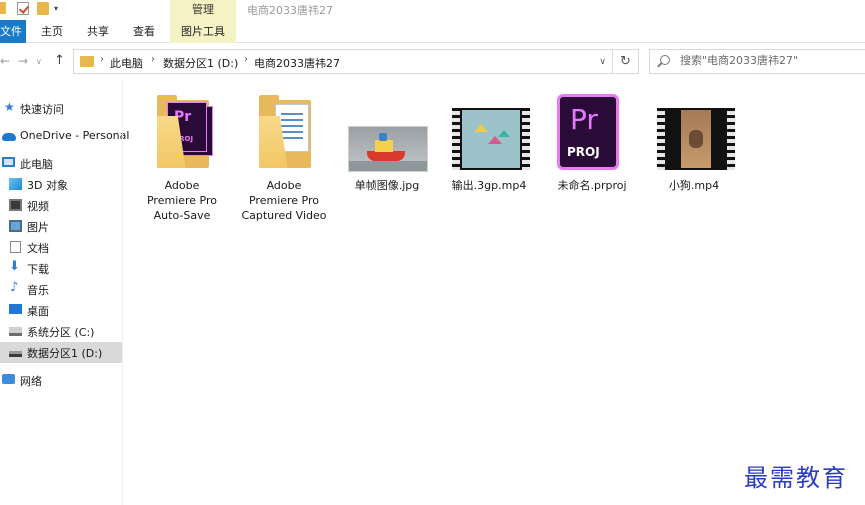 The height and width of the screenshot is (505, 865). I want to click on file-name: 输出.3gp.mp4, so click(489, 185).